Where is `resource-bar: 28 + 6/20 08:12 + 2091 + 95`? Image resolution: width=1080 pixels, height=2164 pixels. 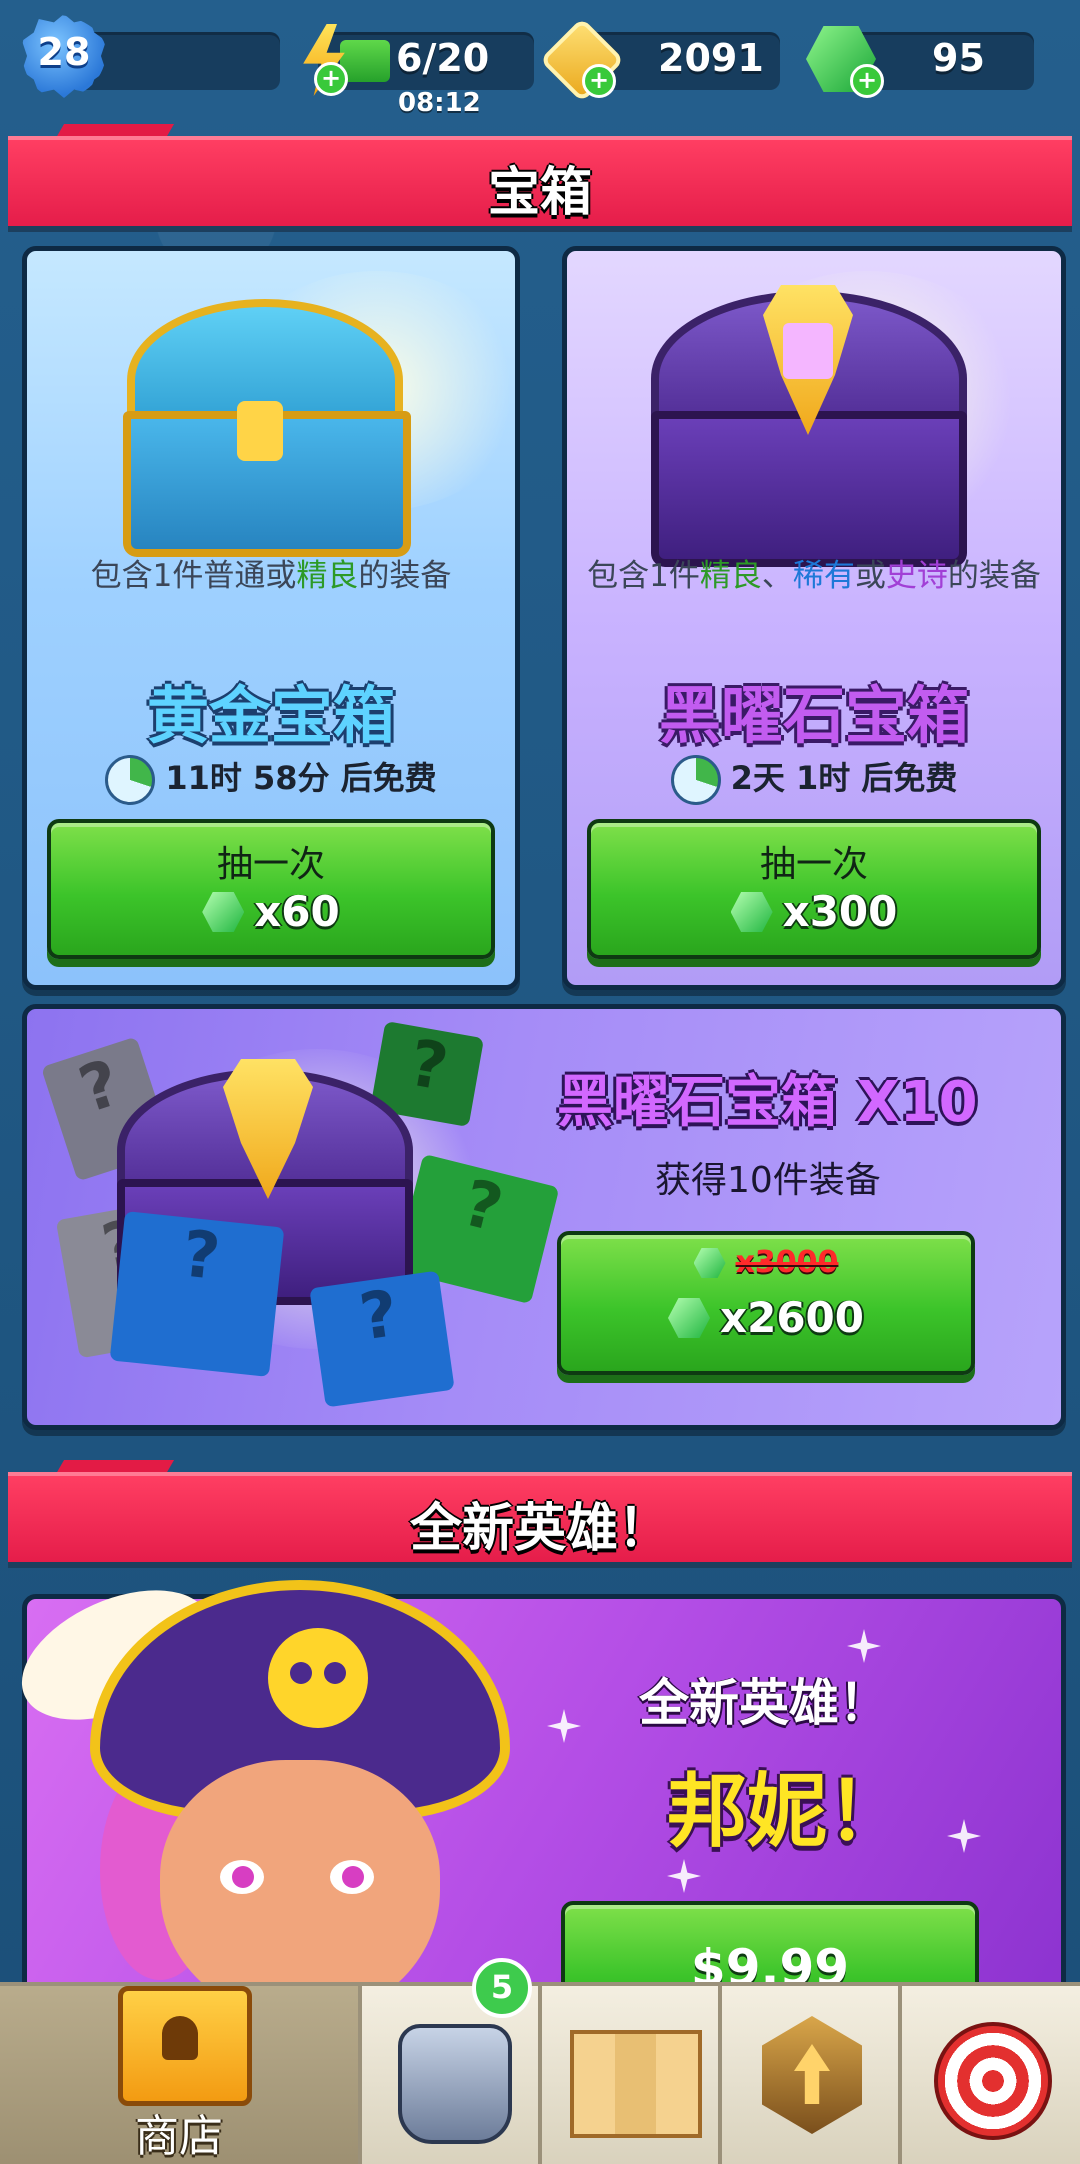 resource-bar: 28 + 6/20 08:12 + 2091 + 95 is located at coordinates (540, 60).